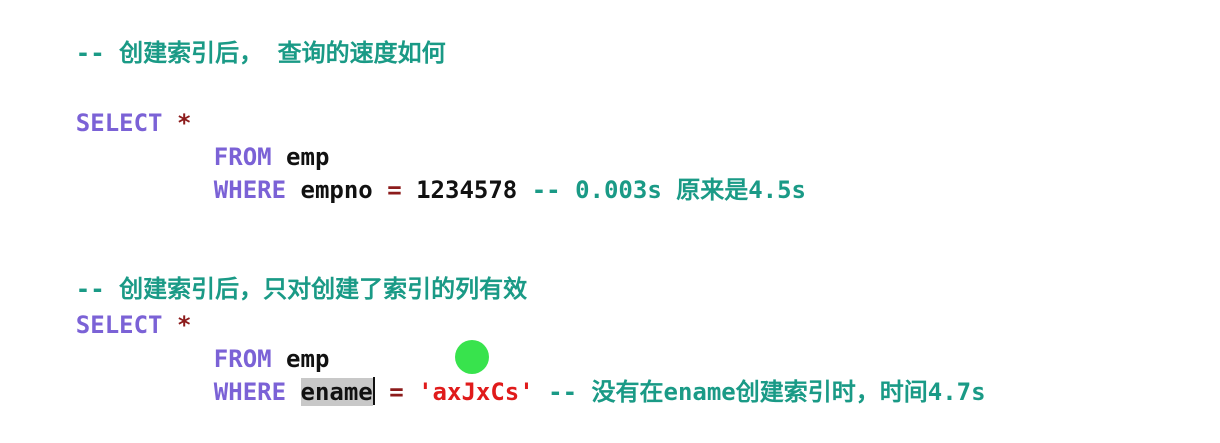  I want to click on text-caret, so click(373, 391).